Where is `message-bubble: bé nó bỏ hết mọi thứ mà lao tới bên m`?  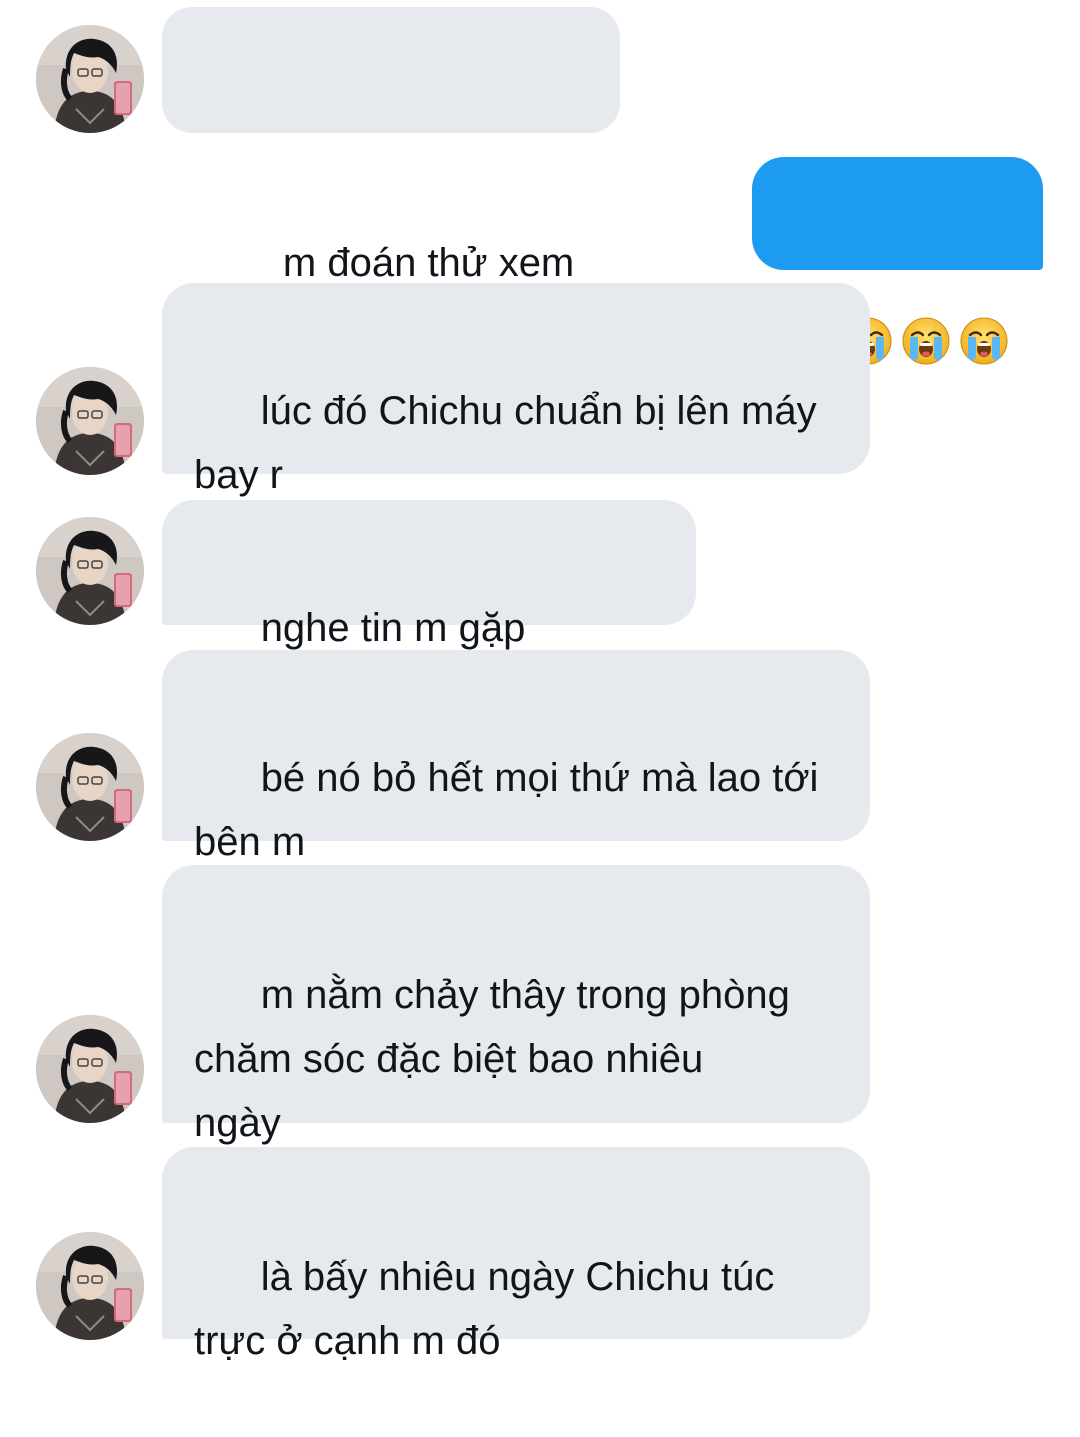
message-bubble: bé nó bỏ hết mọi thứ mà lao tới bên m is located at coordinates (516, 757).